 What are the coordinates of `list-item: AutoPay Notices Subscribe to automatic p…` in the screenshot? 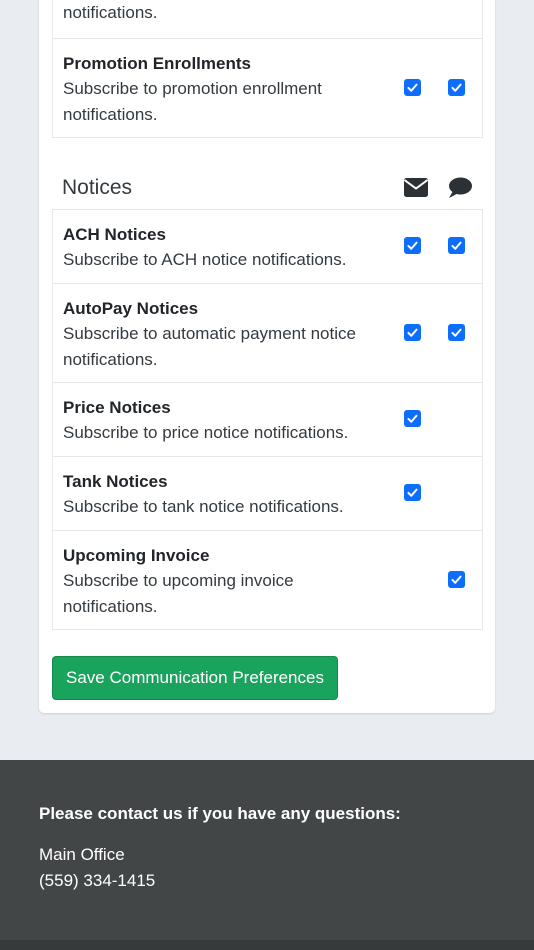 It's located at (267, 332).